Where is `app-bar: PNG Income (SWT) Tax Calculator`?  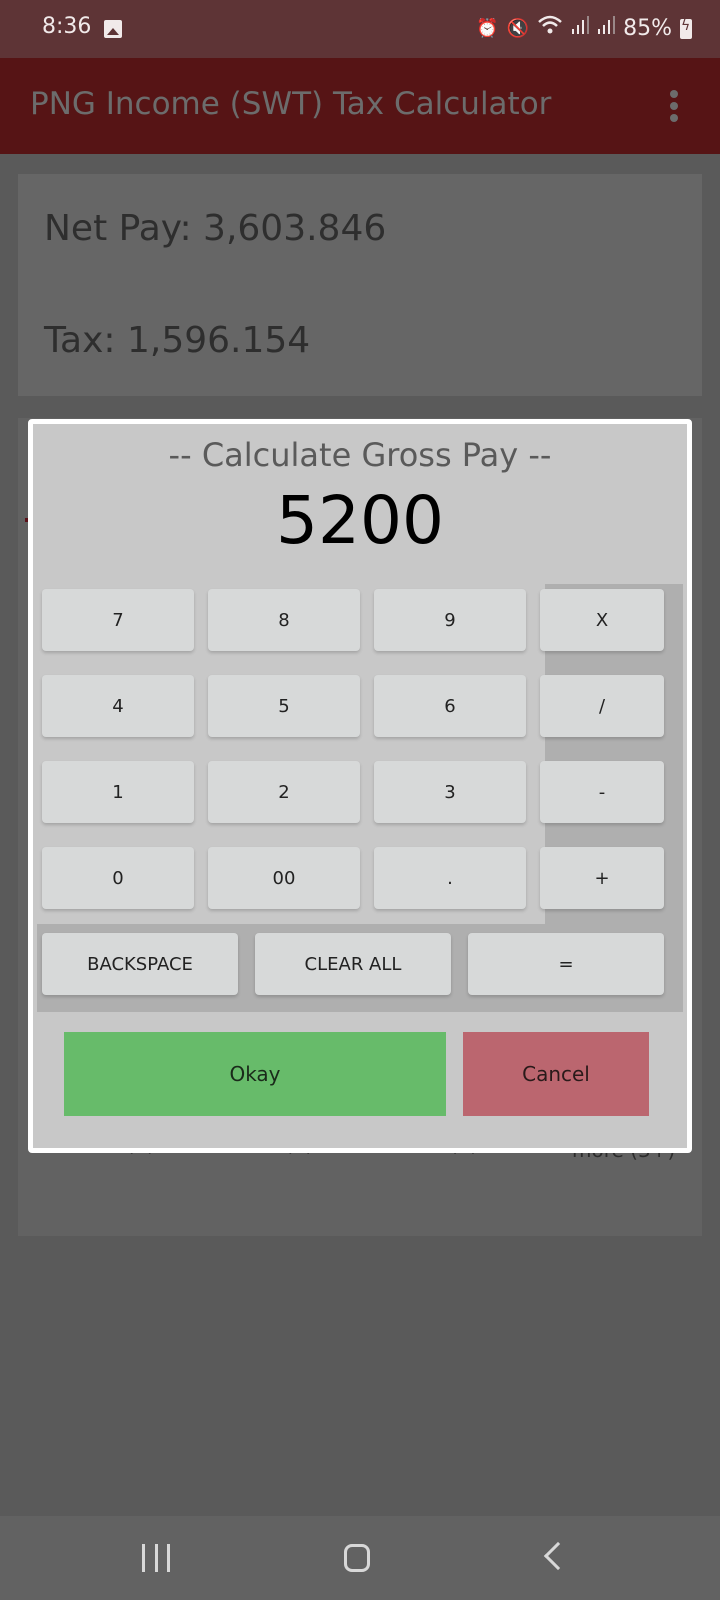
app-bar: PNG Income (SWT) Tax Calculator is located at coordinates (360, 106).